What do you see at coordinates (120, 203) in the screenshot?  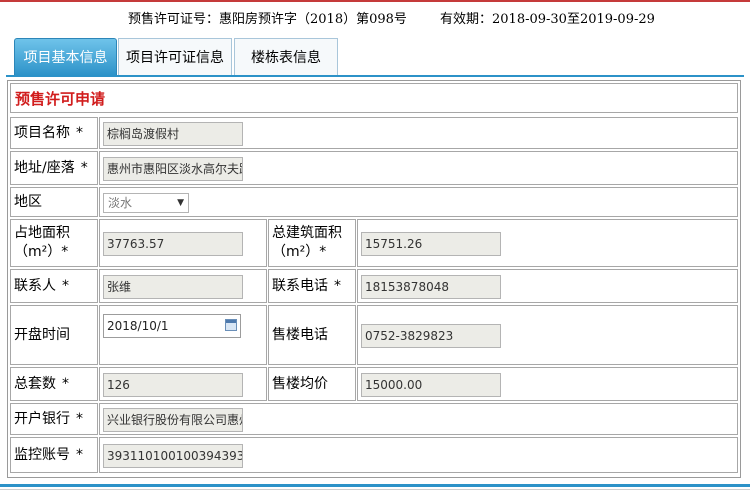 I see `district-selected-value: 淡水` at bounding box center [120, 203].